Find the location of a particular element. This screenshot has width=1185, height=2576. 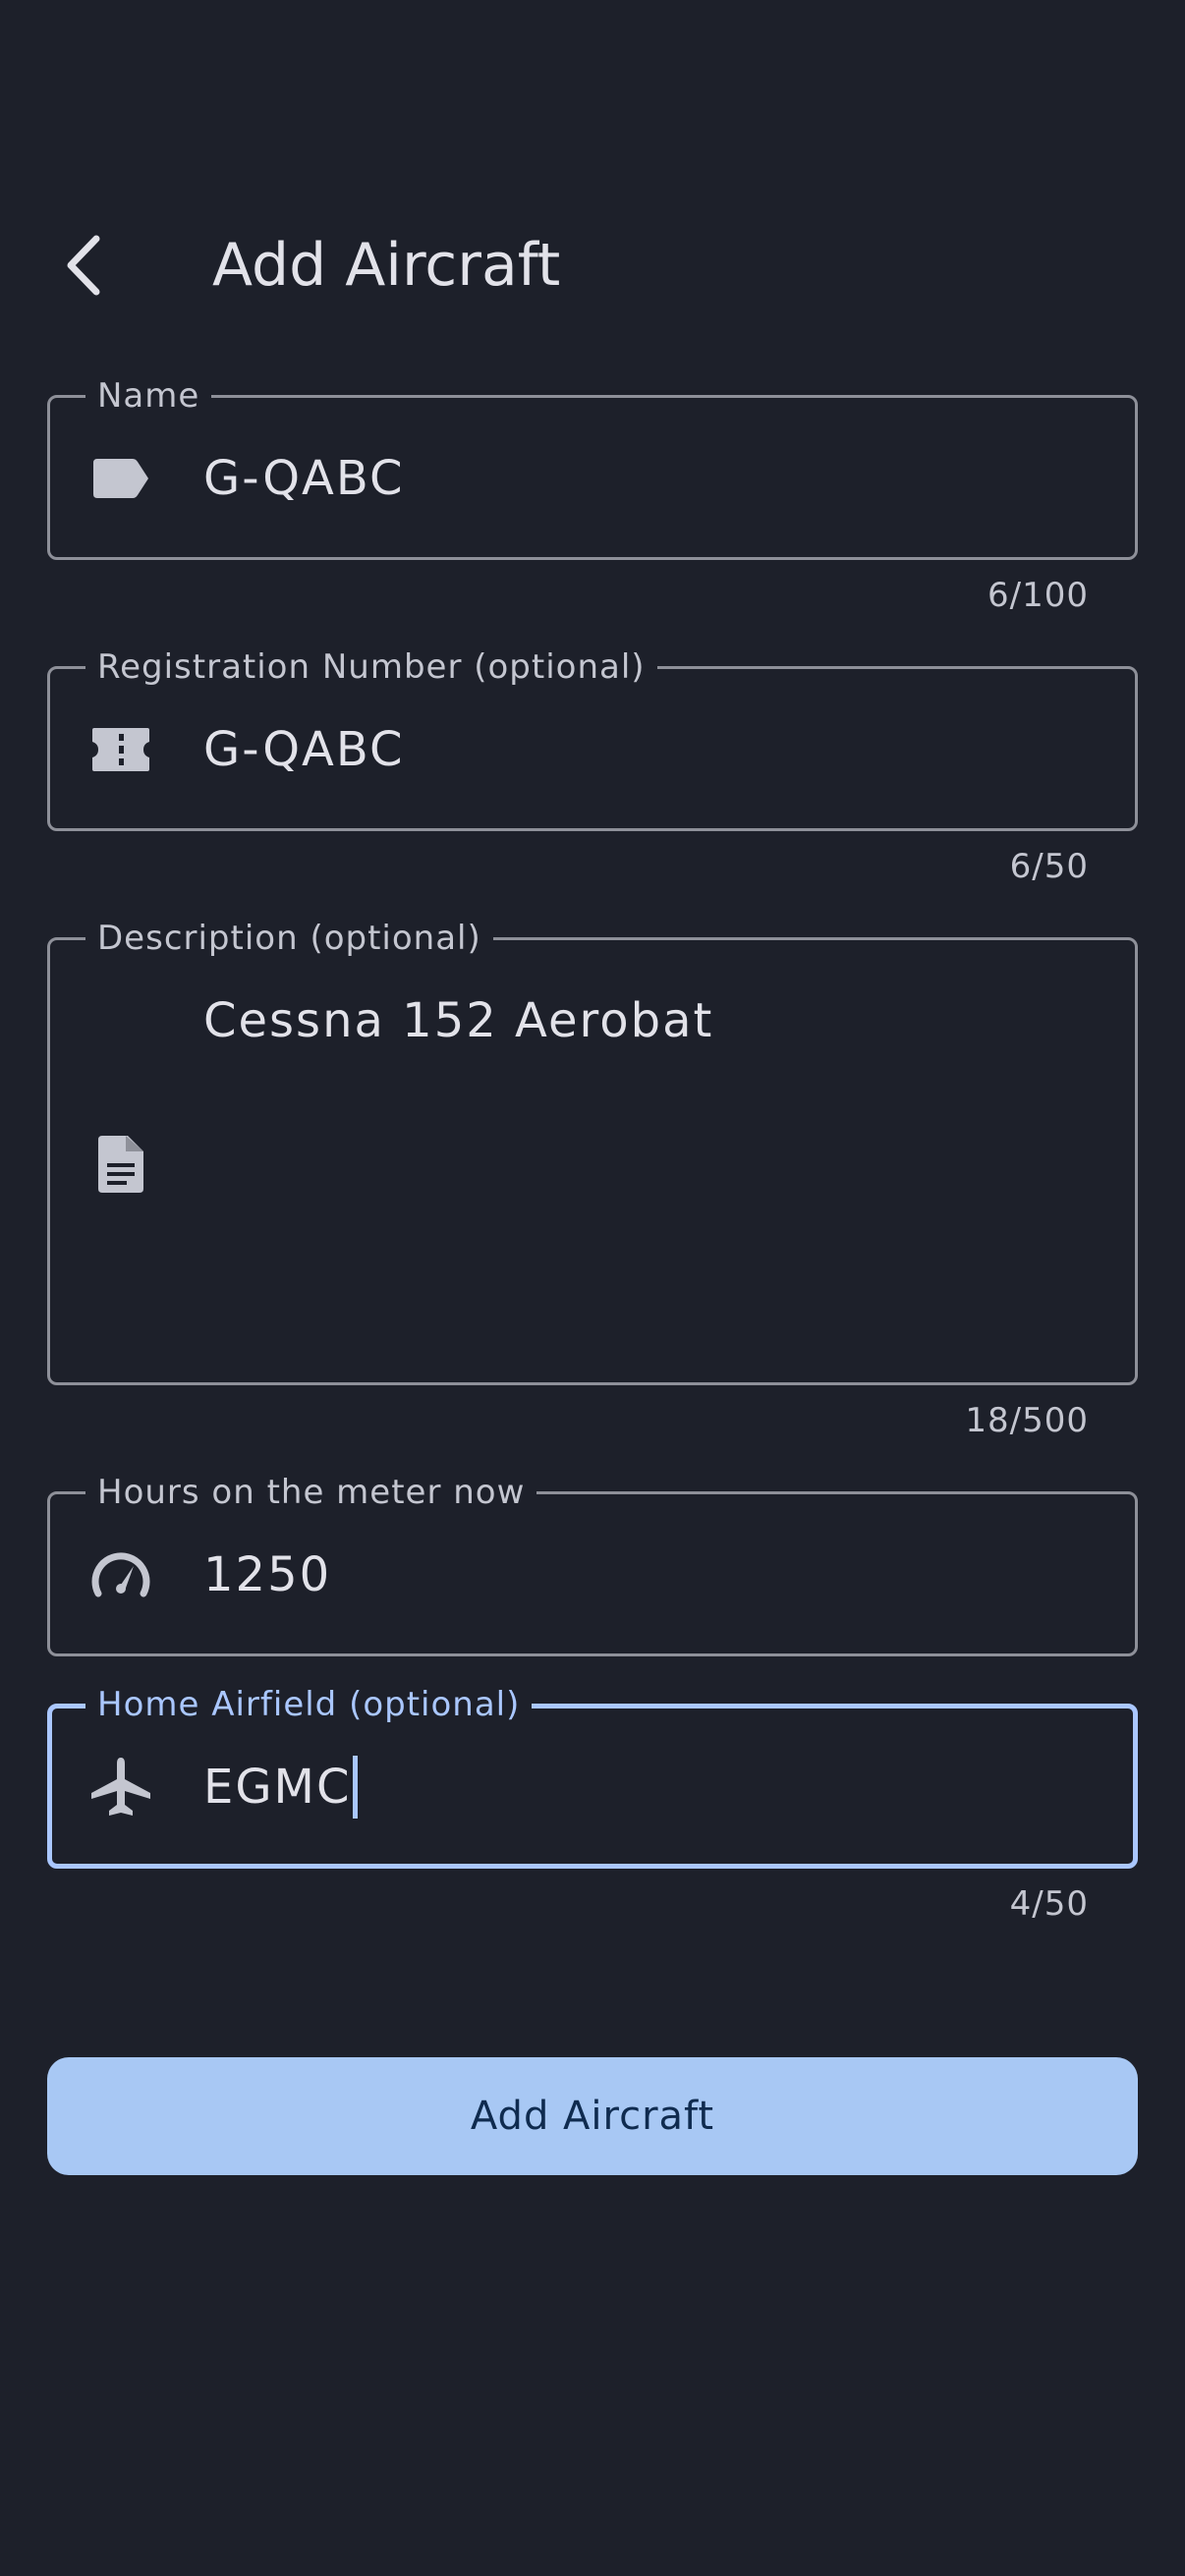

speedometer-icon is located at coordinates (121, 1574).